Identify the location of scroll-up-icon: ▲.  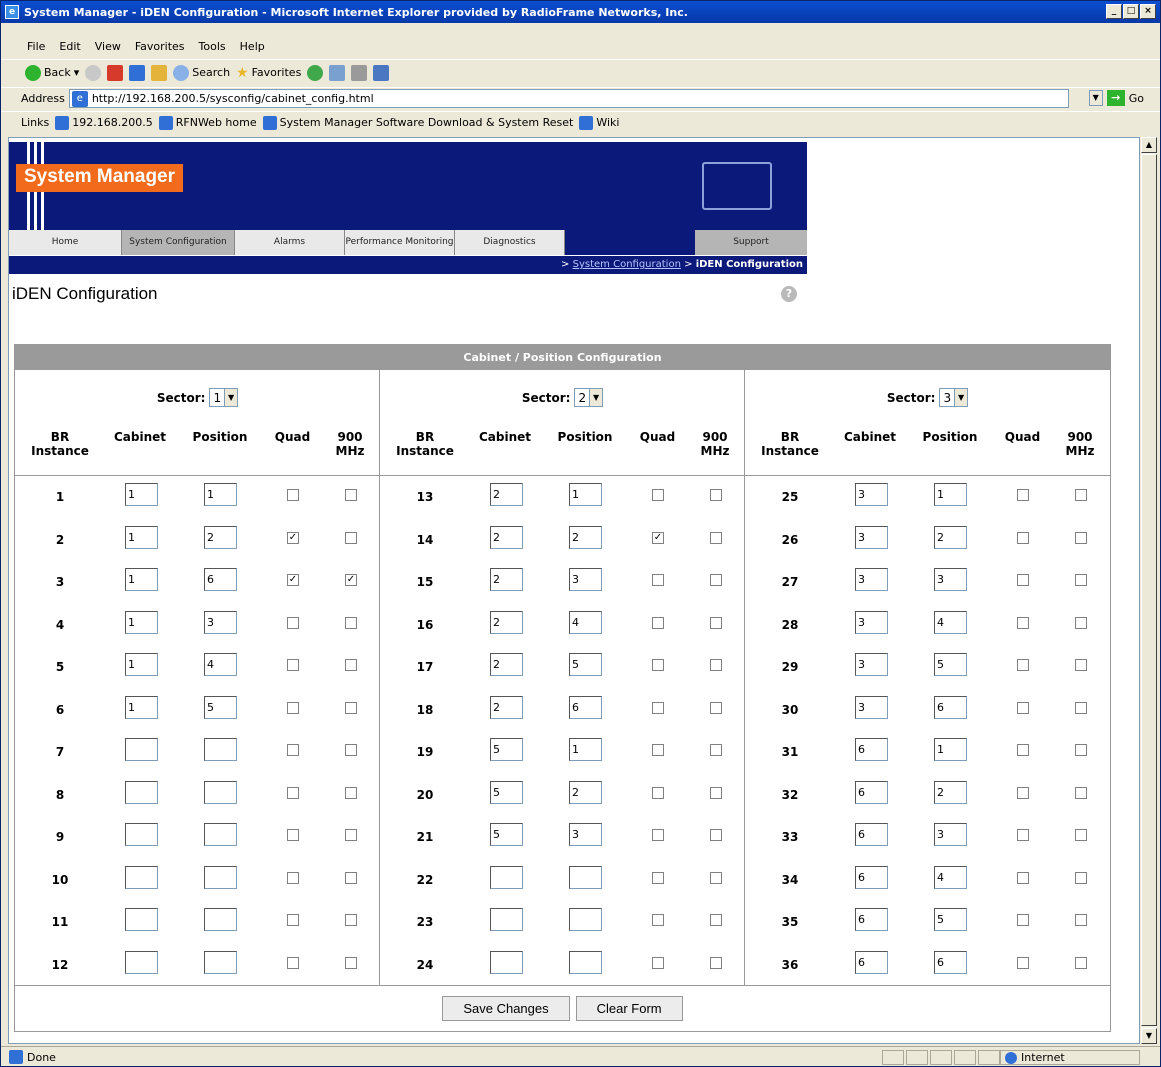
(1149, 145).